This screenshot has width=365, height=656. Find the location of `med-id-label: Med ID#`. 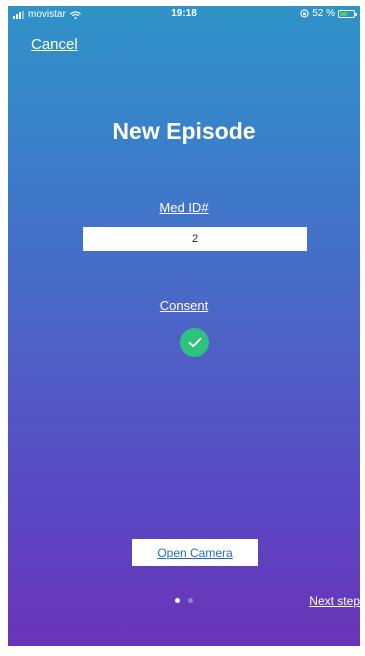

med-id-label: Med ID# is located at coordinates (184, 207).